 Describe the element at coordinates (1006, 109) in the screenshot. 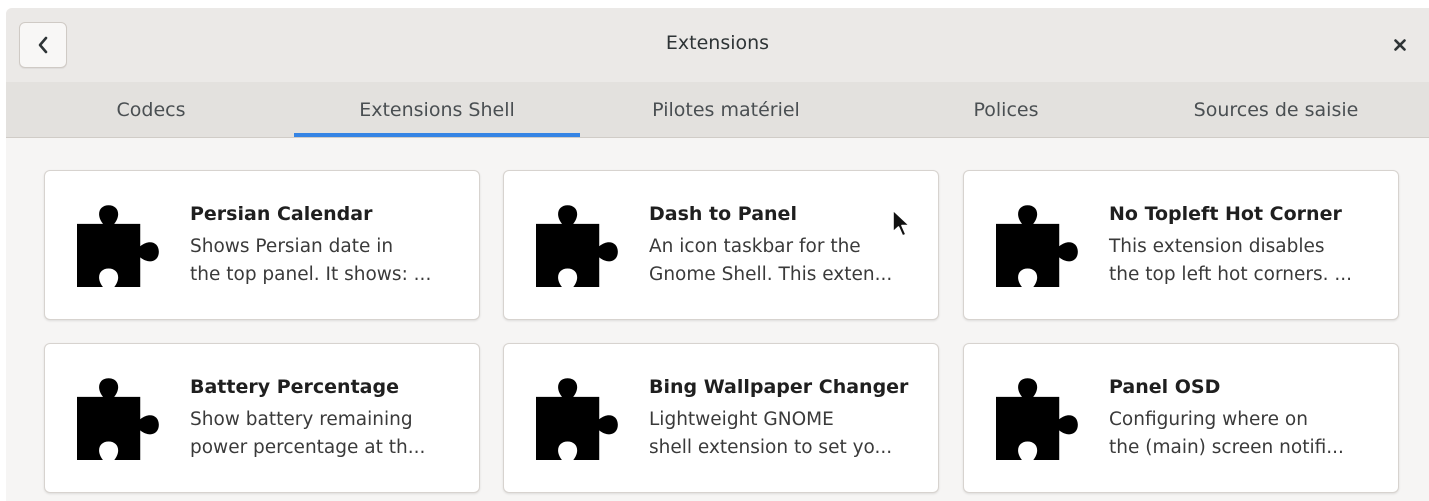

I see `tab-polices: Polices` at that location.